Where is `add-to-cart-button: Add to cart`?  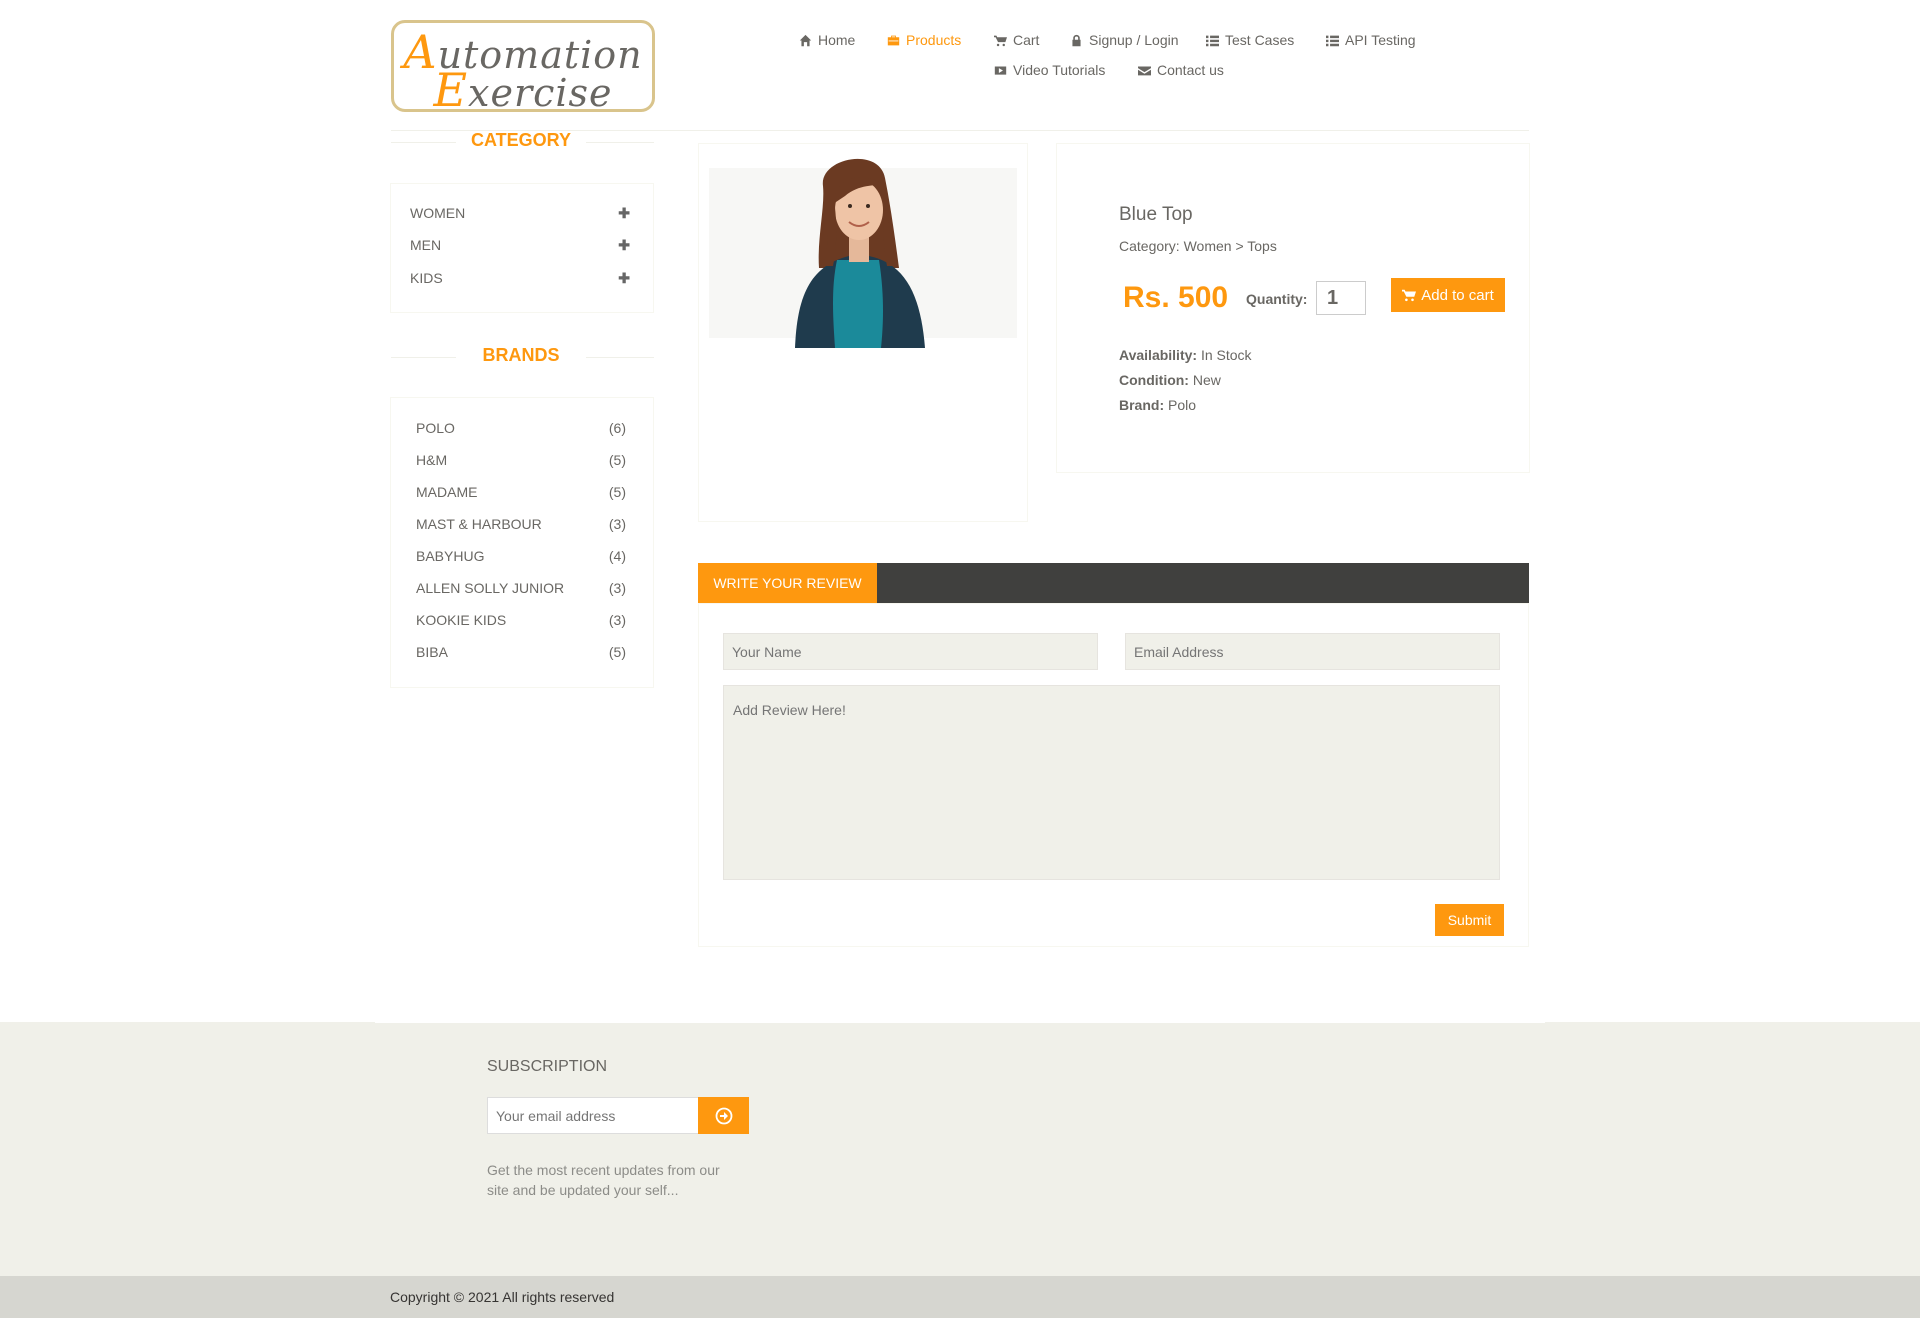
add-to-cart-button: Add to cart is located at coordinates (1448, 295).